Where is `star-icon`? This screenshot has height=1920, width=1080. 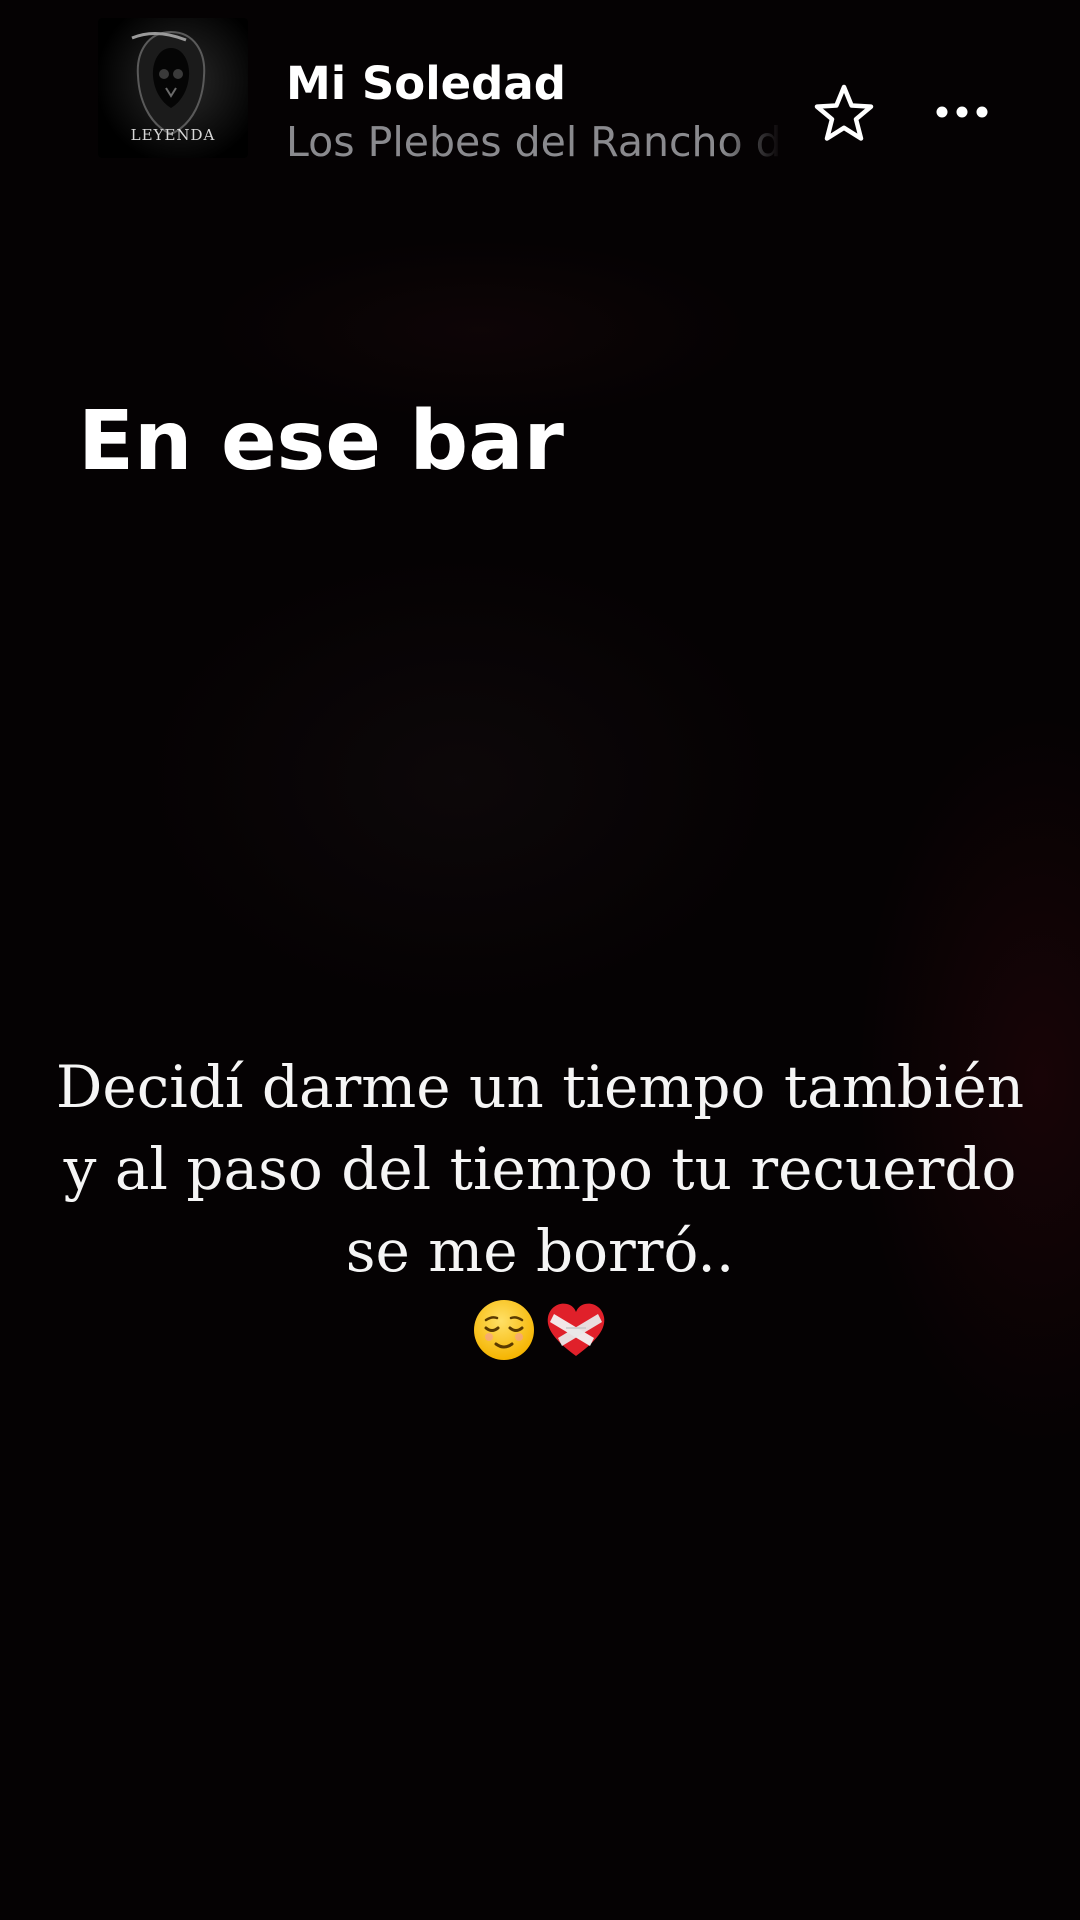
star-icon is located at coordinates (844, 112).